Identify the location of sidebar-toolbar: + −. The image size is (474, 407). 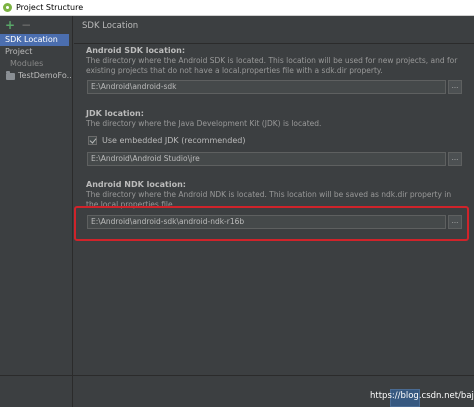
(36, 25).